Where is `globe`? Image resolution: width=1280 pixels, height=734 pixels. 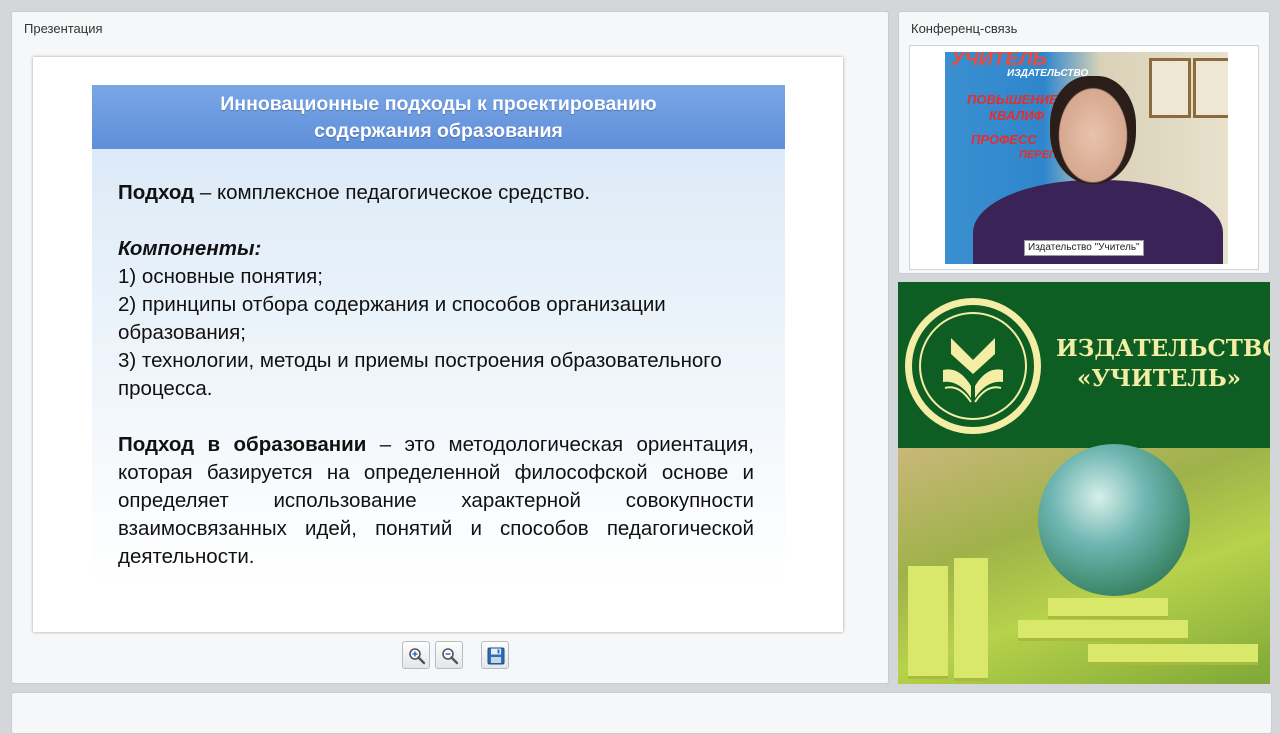 globe is located at coordinates (1114, 520).